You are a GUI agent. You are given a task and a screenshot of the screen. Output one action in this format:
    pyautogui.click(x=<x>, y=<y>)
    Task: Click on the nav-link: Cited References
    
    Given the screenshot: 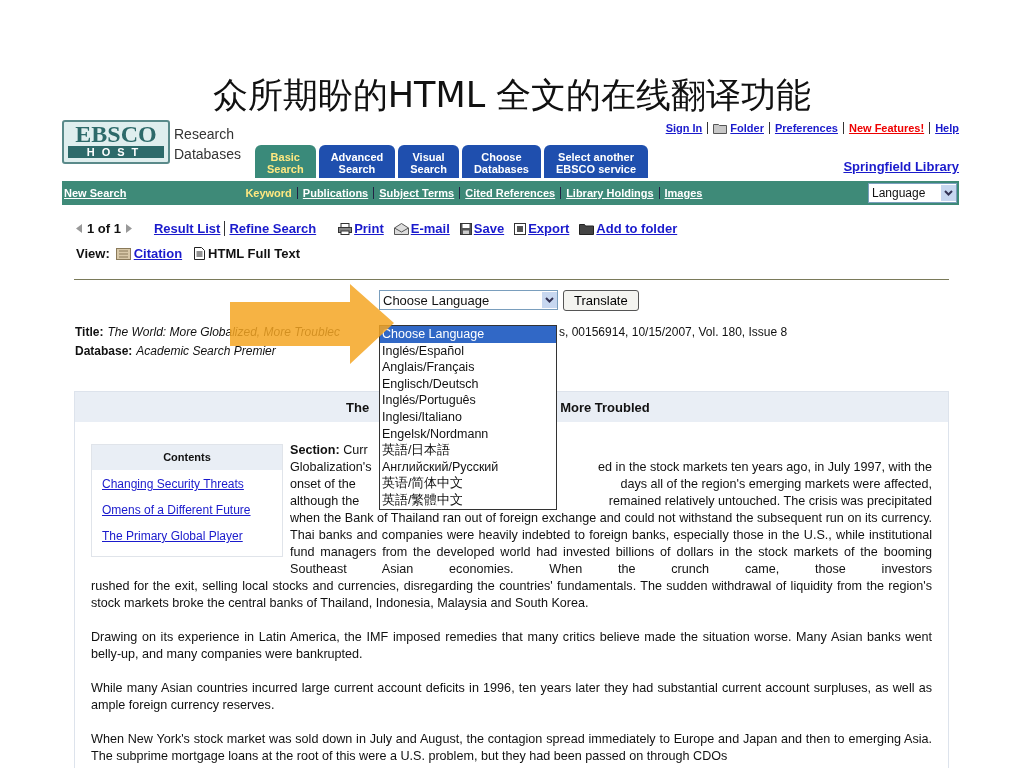 What is the action you would take?
    pyautogui.click(x=510, y=193)
    